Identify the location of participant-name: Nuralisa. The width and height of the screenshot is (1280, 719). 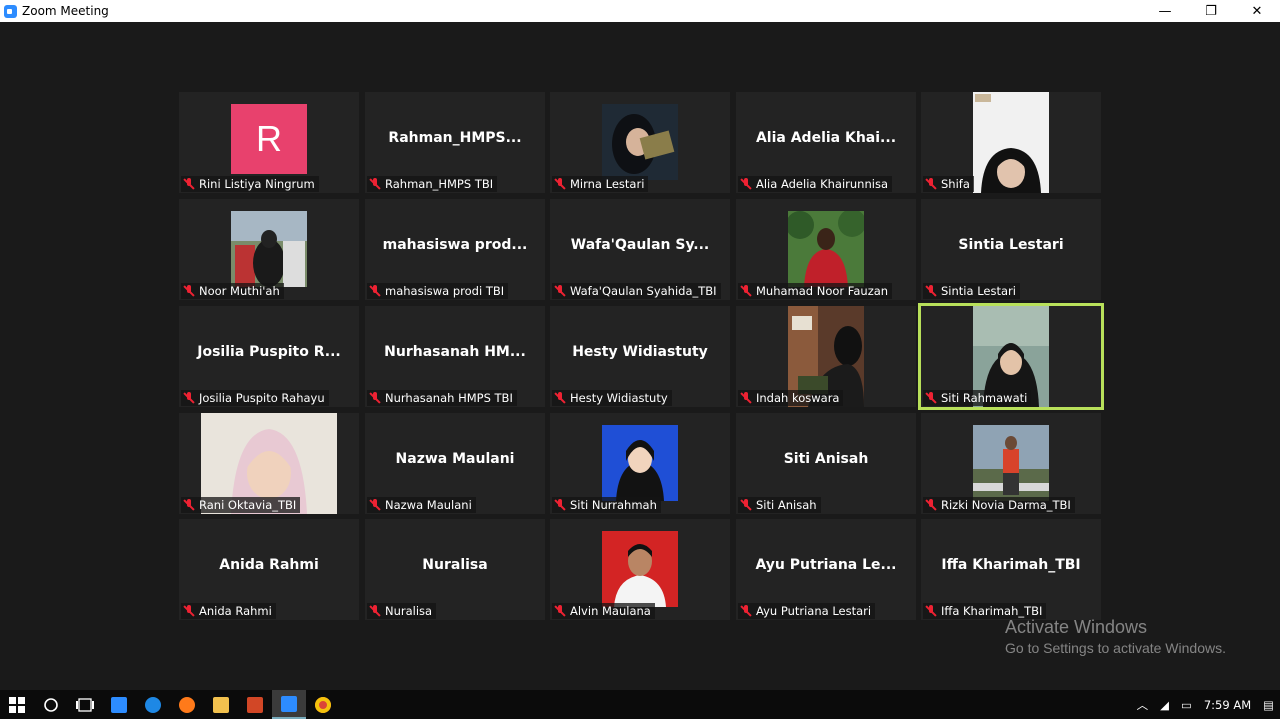
(409, 611).